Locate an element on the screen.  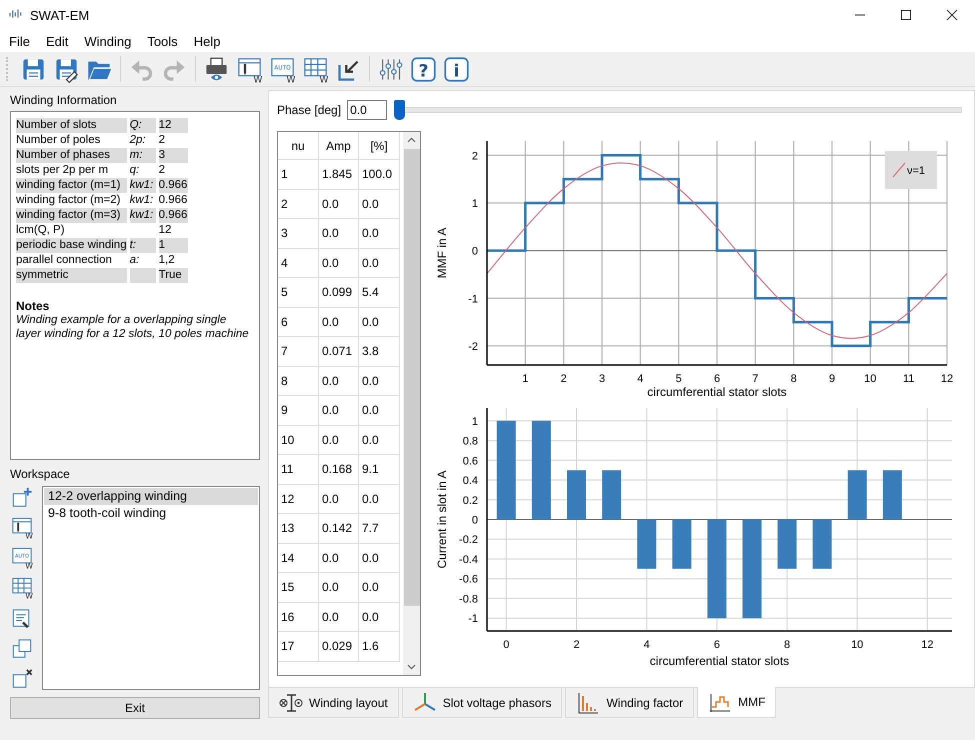
menu-item: File is located at coordinates (19, 41).